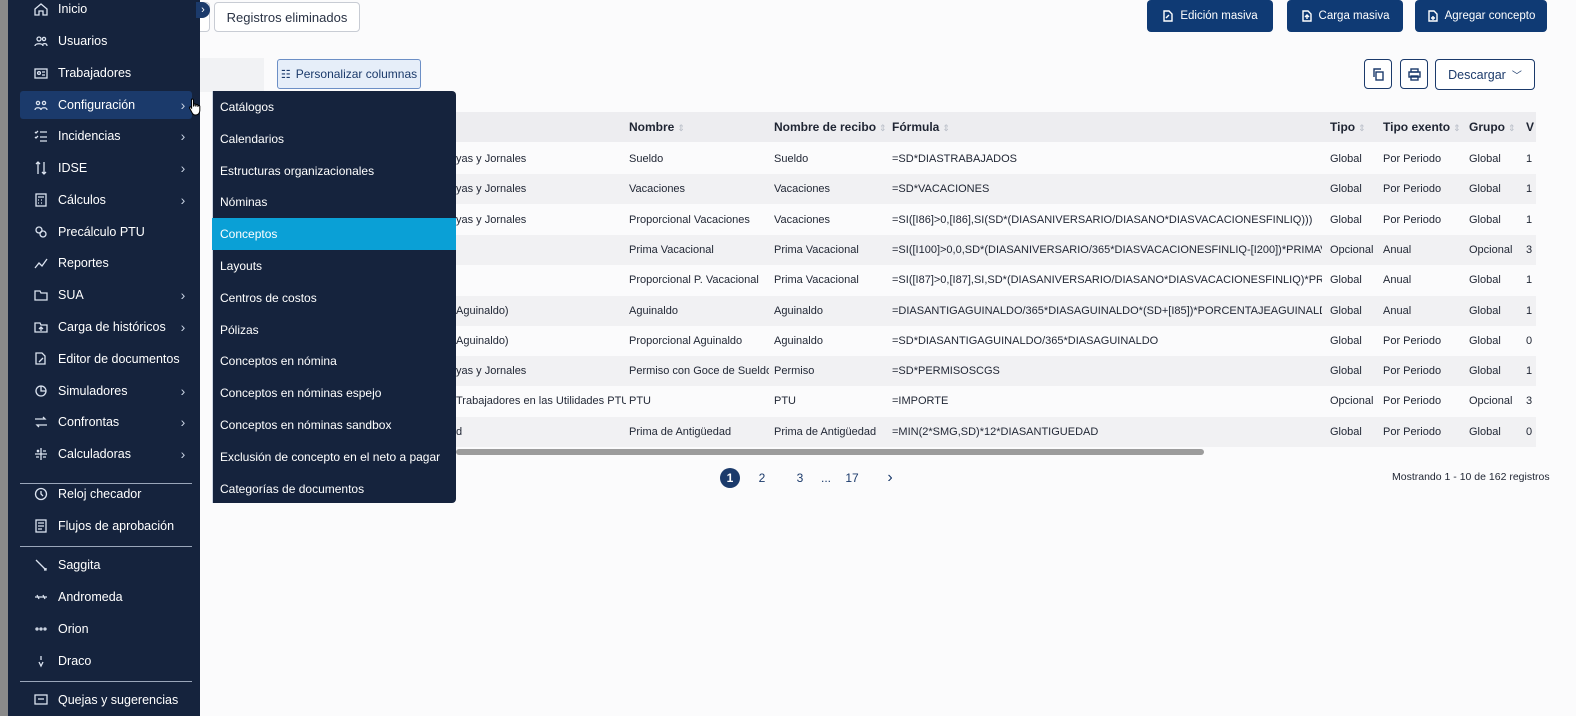 Image resolution: width=1576 pixels, height=716 pixels. What do you see at coordinates (112, 327) in the screenshot?
I see `sidebar-item-label: Carga de históricos` at bounding box center [112, 327].